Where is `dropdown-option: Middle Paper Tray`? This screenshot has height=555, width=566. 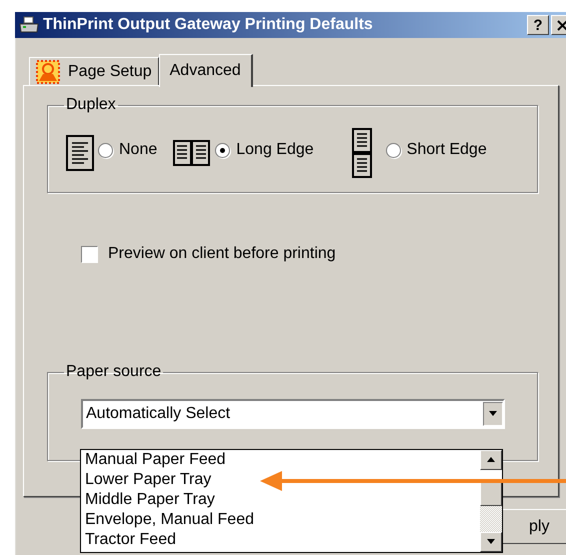 dropdown-option: Middle Paper Tray is located at coordinates (282, 500).